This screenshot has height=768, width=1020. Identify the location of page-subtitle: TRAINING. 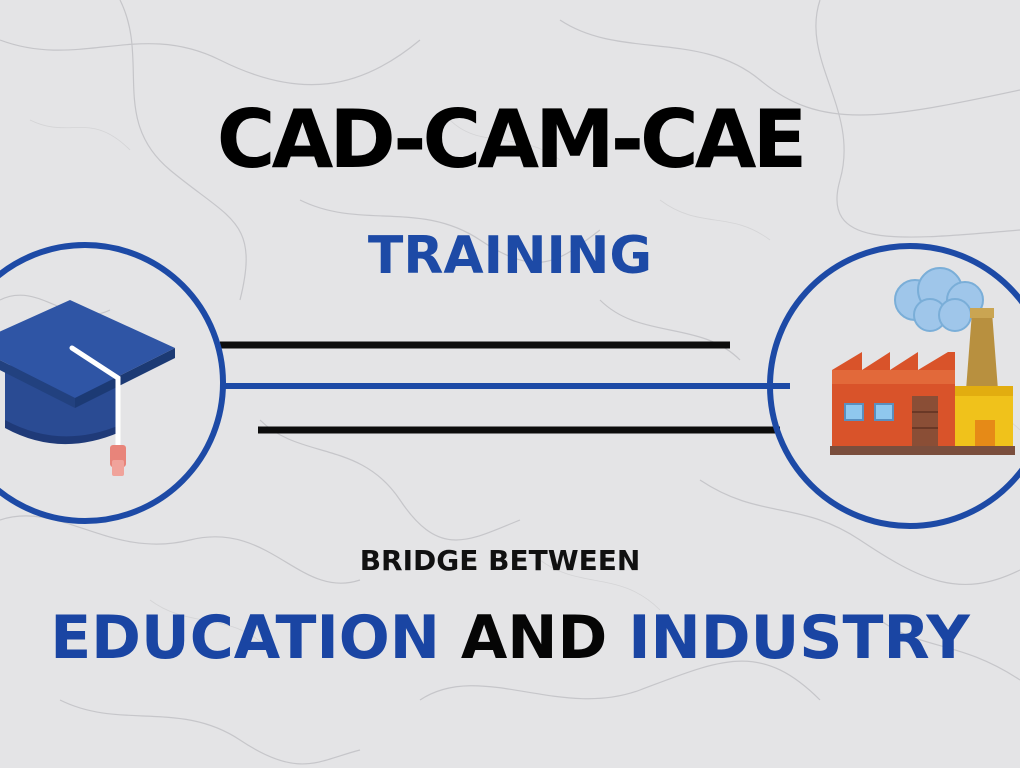
(510, 256).